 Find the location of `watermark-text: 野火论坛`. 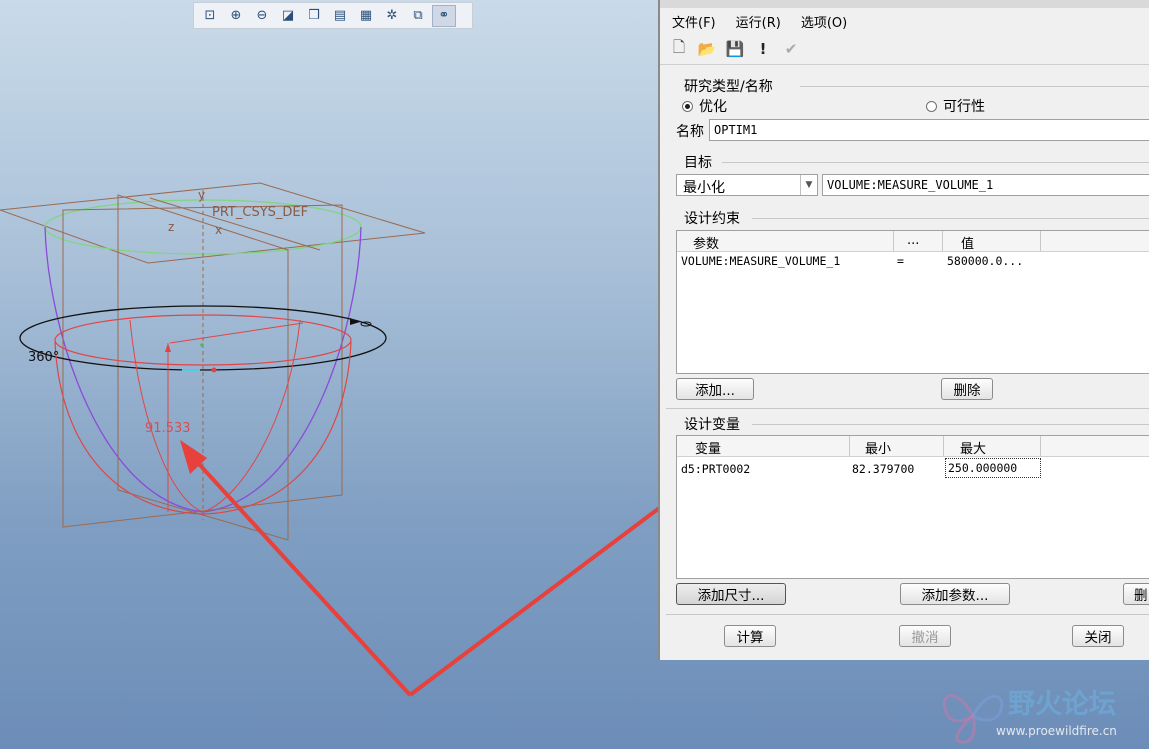

watermark-text: 野火论坛 is located at coordinates (1062, 704).